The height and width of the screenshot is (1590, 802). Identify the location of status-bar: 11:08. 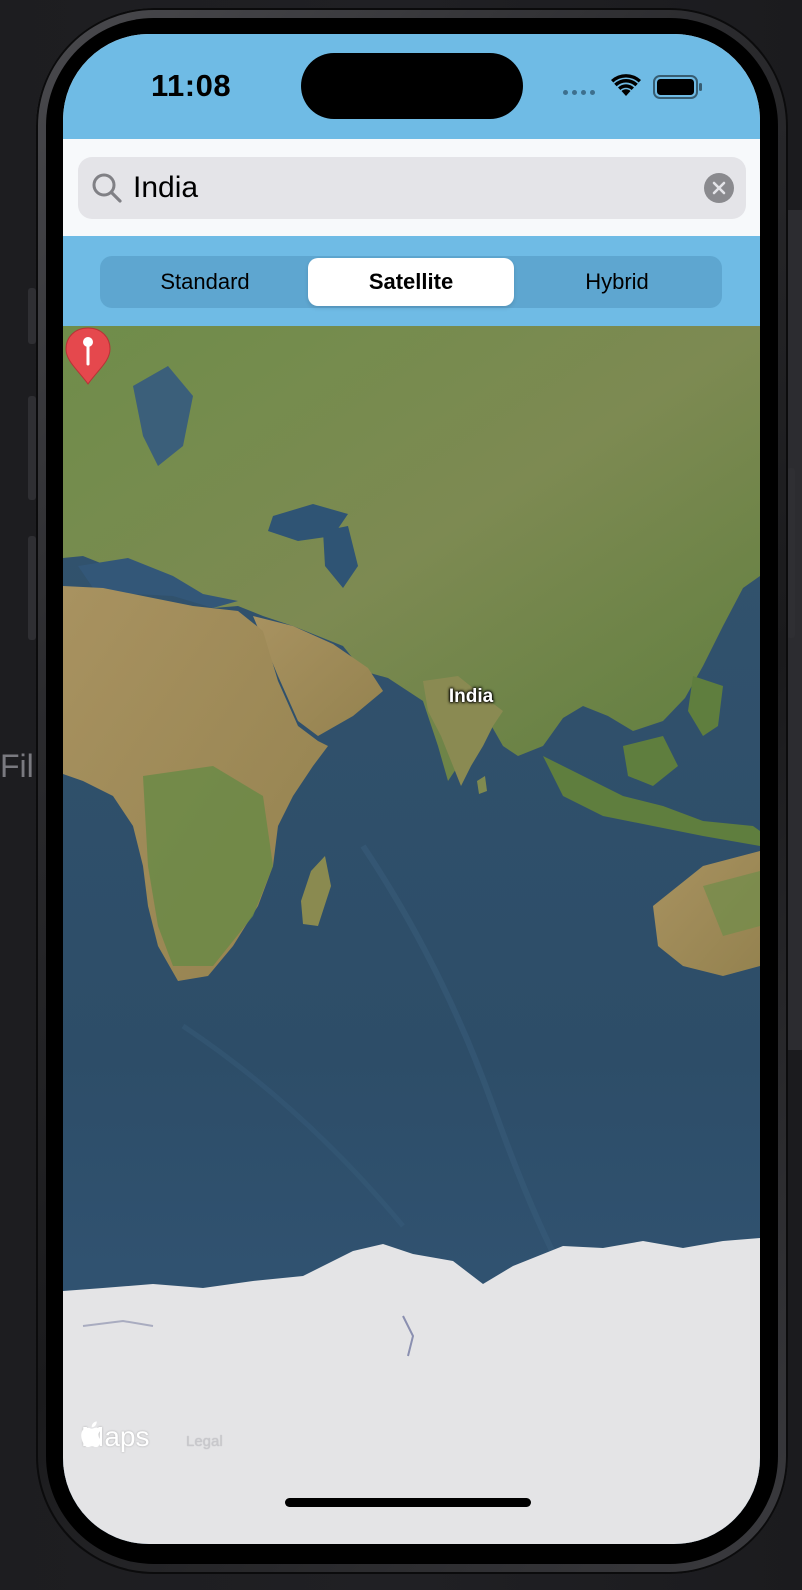
(411, 86).